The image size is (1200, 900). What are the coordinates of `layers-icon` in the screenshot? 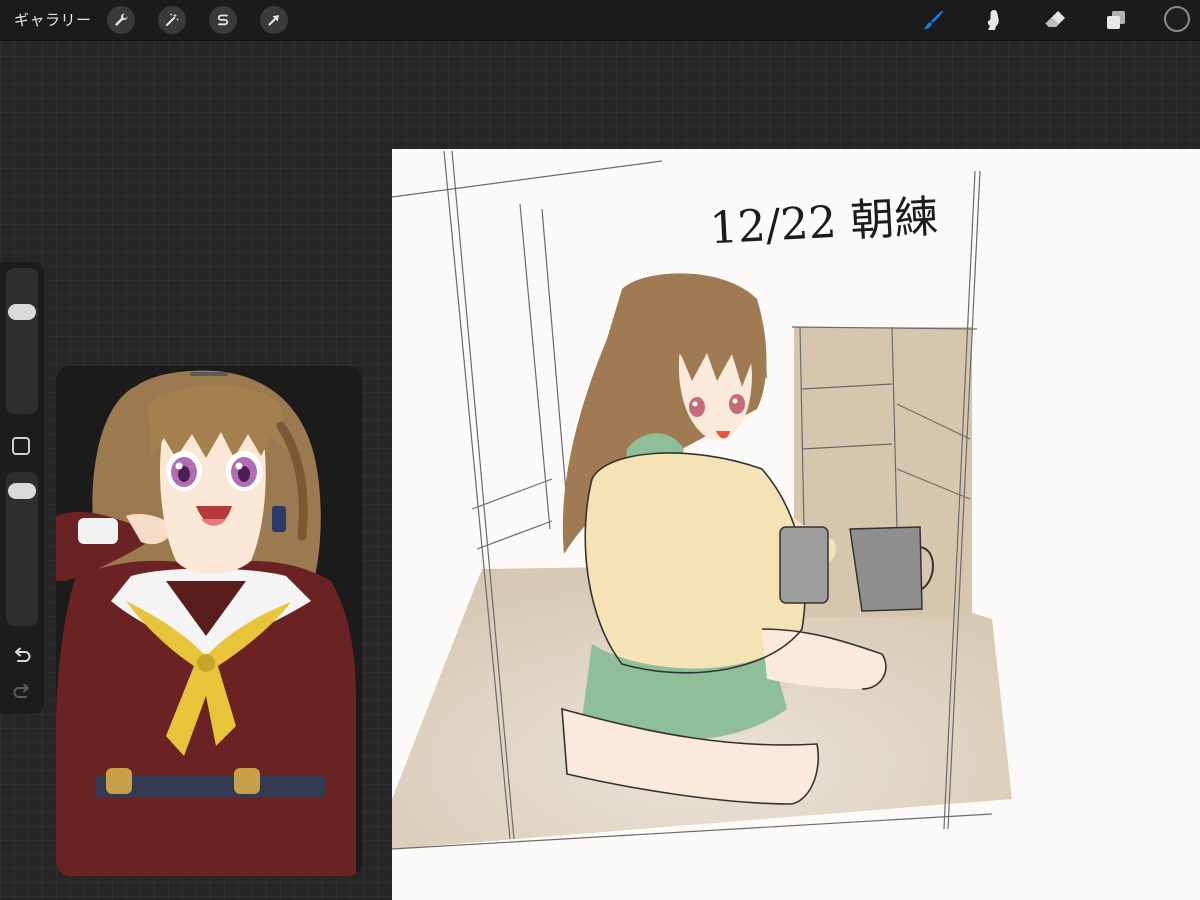 It's located at (1116, 20).